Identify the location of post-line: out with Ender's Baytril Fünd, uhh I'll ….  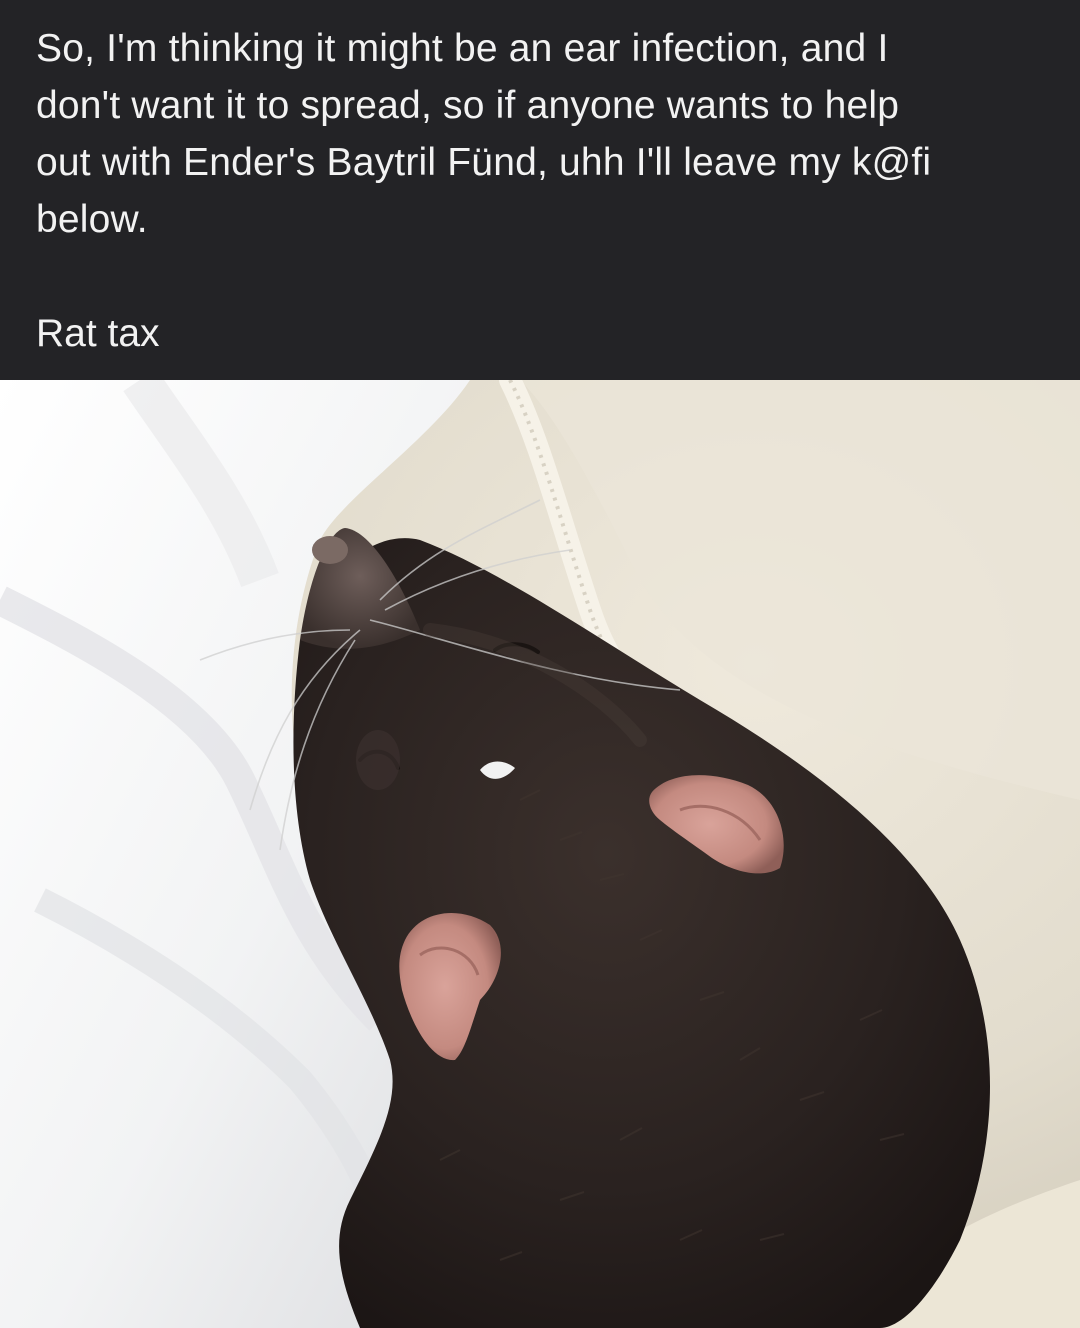
(484, 162).